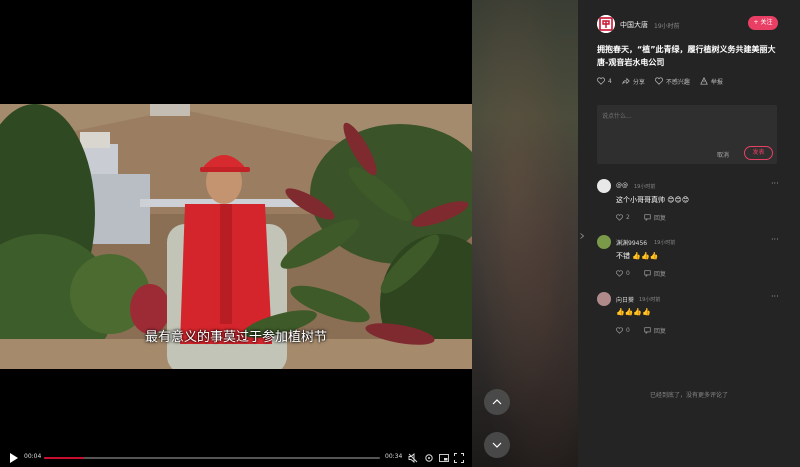 This screenshot has height=467, width=800. I want to click on like-count: 4, so click(610, 81).